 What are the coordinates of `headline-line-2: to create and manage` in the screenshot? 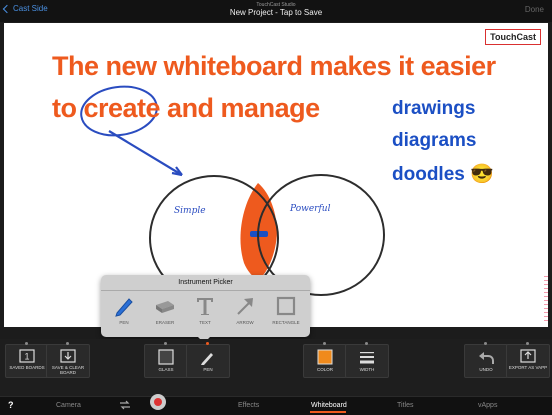 It's located at (186, 108).